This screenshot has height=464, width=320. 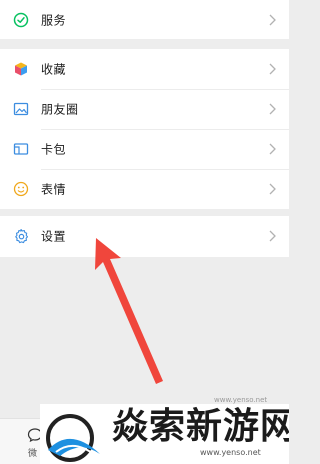 I want to click on watermark: 焱索新游网 www.yenso.net, so click(x=164, y=434).